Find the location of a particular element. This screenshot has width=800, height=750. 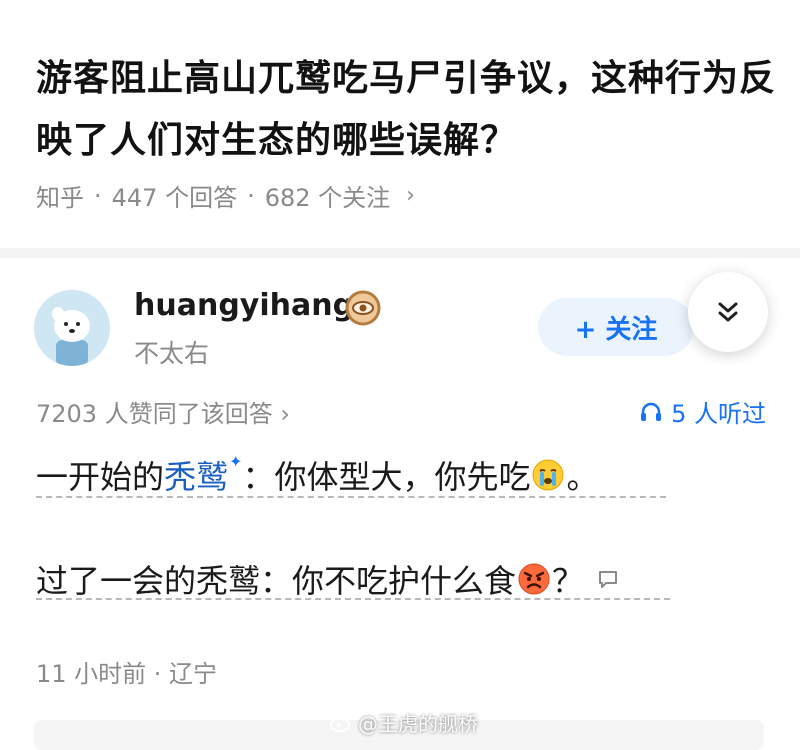

vote-summary: 7203 人赞同了该回答 › is located at coordinates (163, 411).